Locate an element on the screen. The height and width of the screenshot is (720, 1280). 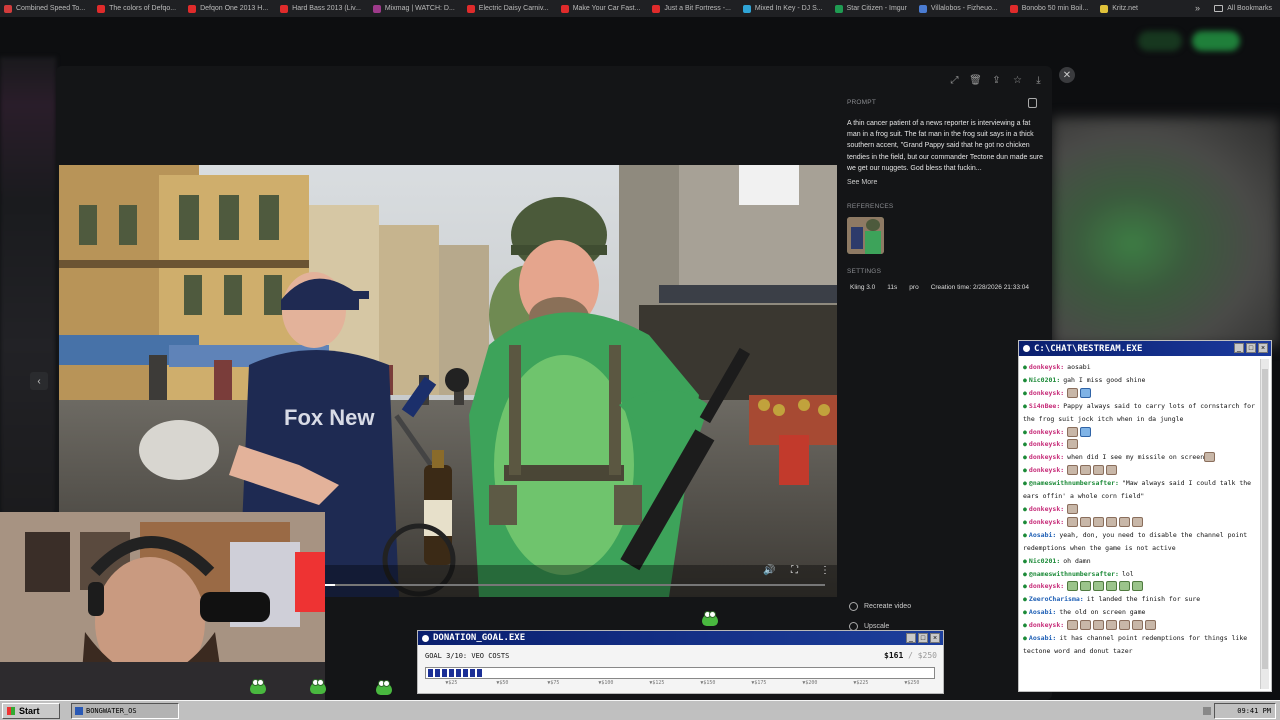
donation-title-bar: DONATION_GOAL.EXE is located at coordinates (680, 638).